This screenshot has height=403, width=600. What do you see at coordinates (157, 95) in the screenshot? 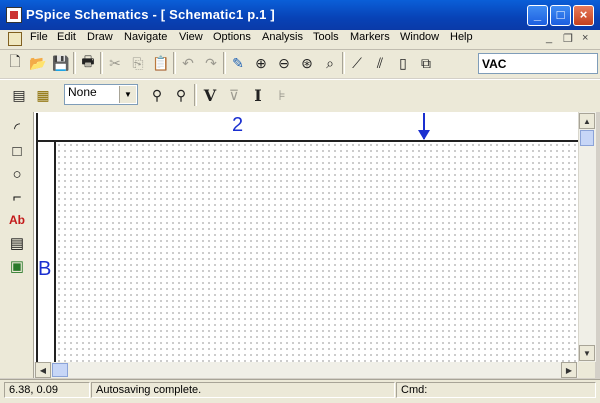
I see `probe-icon: ⚲` at bounding box center [157, 95].